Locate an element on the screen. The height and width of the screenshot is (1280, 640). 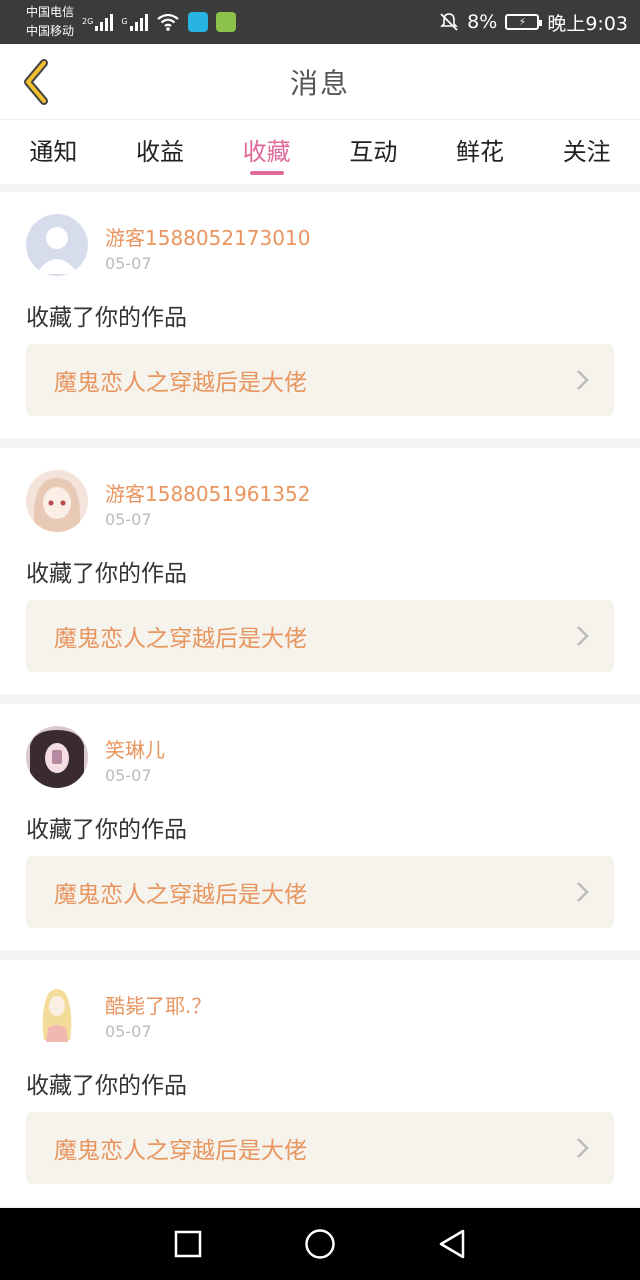
active-tab-indicator is located at coordinates (266, 173).